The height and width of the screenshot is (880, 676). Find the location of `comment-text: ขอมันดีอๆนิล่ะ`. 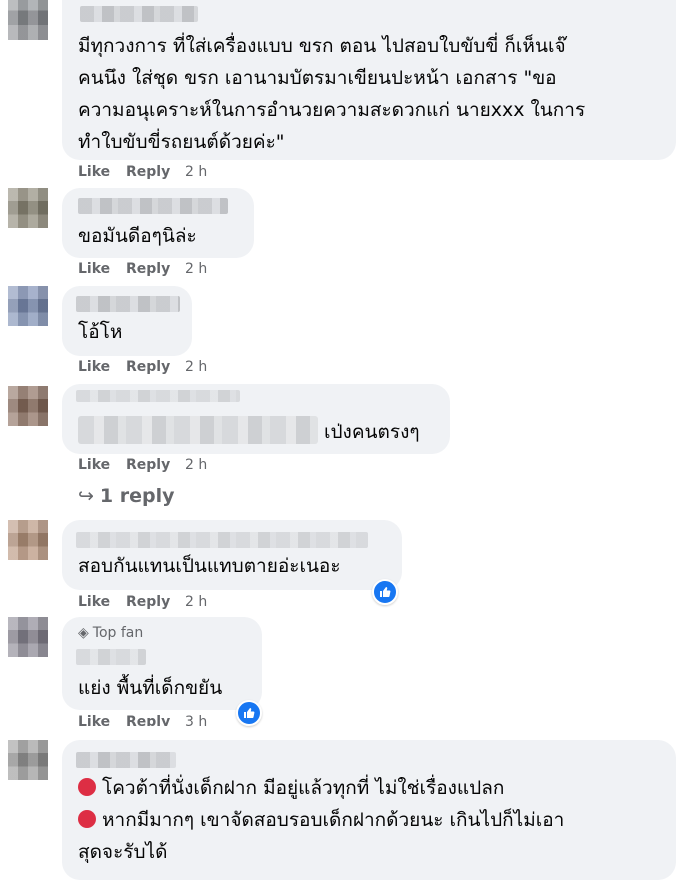

comment-text: ขอมันดีอๆนิล่ะ is located at coordinates (137, 236).